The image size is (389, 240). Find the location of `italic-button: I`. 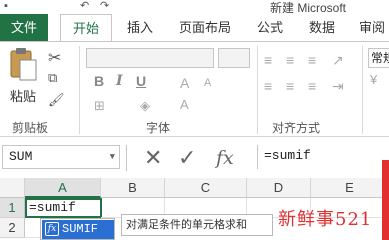

italic-button: I is located at coordinates (119, 81).